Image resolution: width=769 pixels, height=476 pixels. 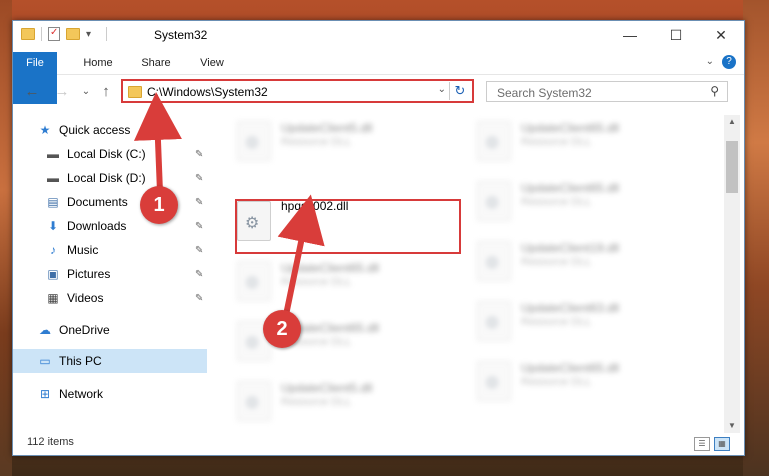 I want to click on scroll-down-icon: ▼, so click(x=732, y=426).